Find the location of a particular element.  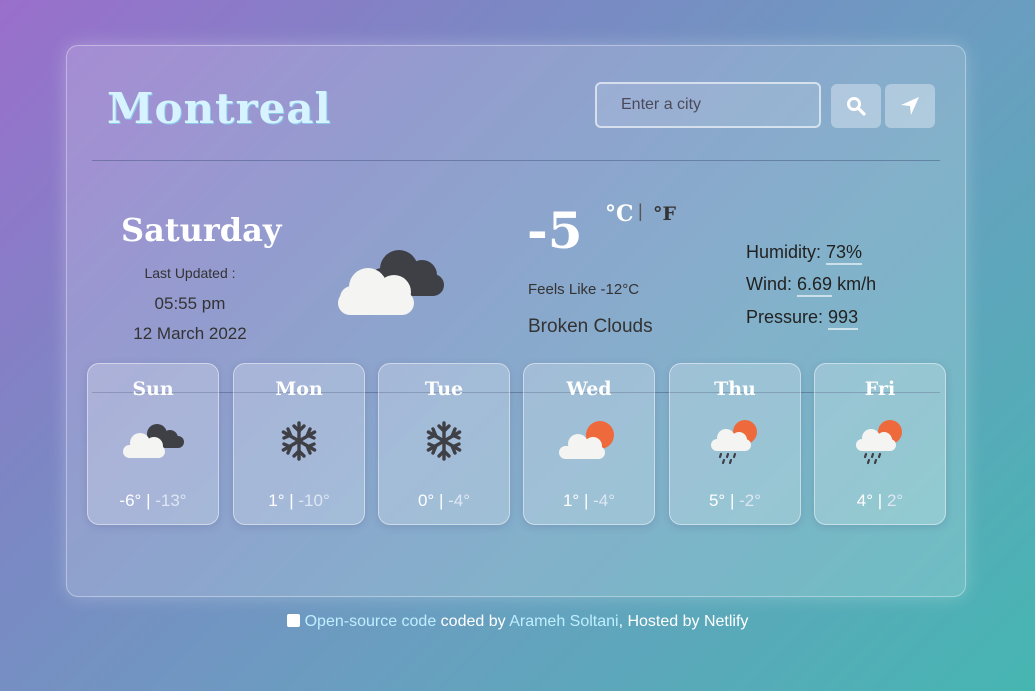

forecast-min: -2° is located at coordinates (750, 500).